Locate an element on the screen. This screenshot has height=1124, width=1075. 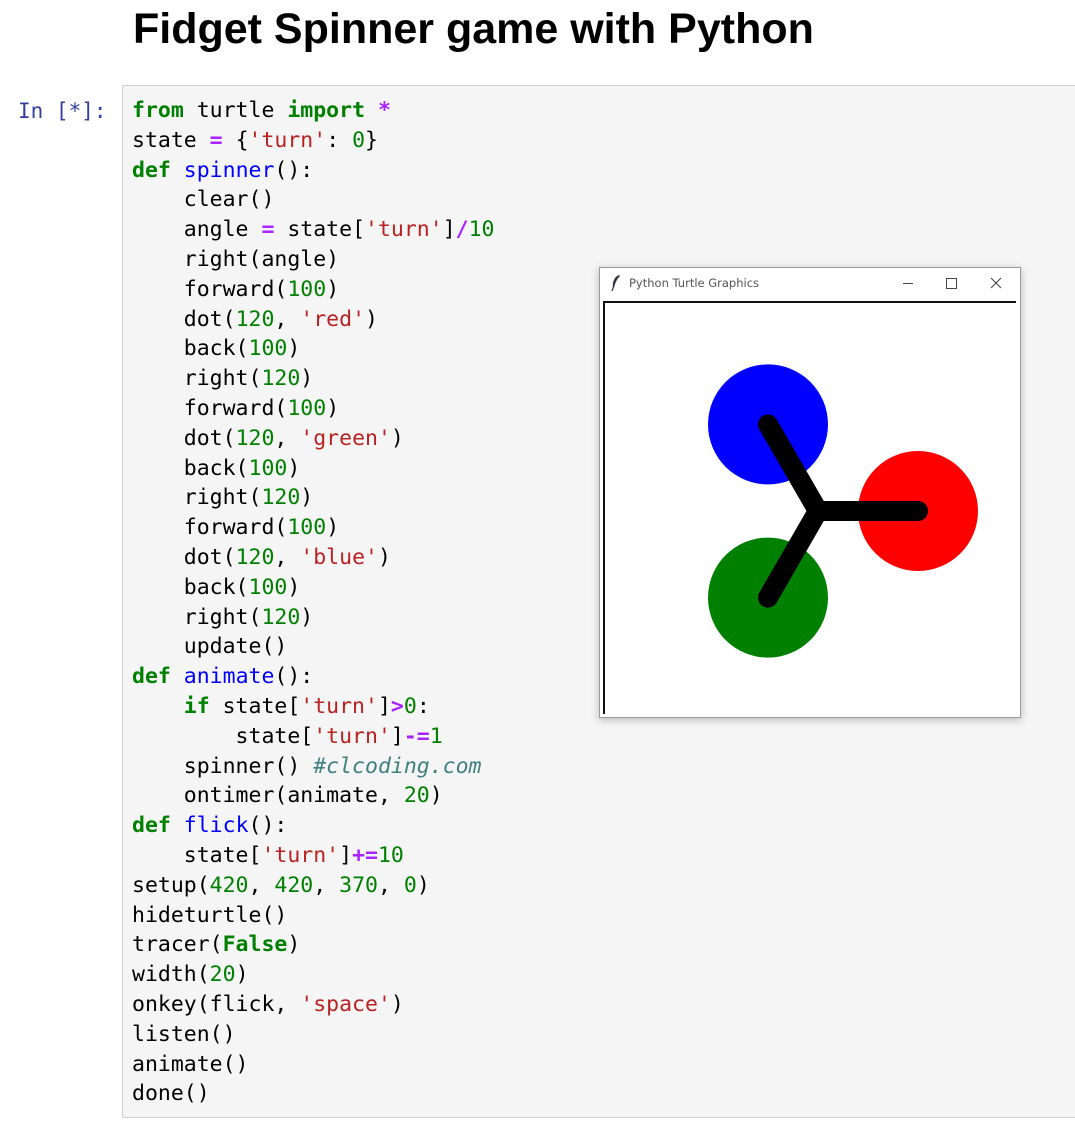
code-token: 'green' is located at coordinates (345, 438).